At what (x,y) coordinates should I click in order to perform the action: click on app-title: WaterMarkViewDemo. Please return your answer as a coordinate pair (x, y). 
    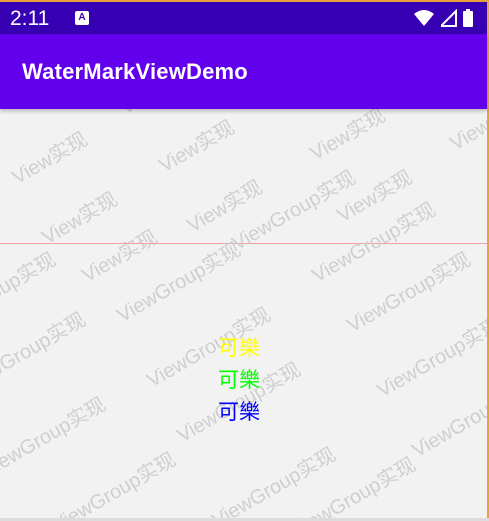
    Looking at the image, I should click on (135, 71).